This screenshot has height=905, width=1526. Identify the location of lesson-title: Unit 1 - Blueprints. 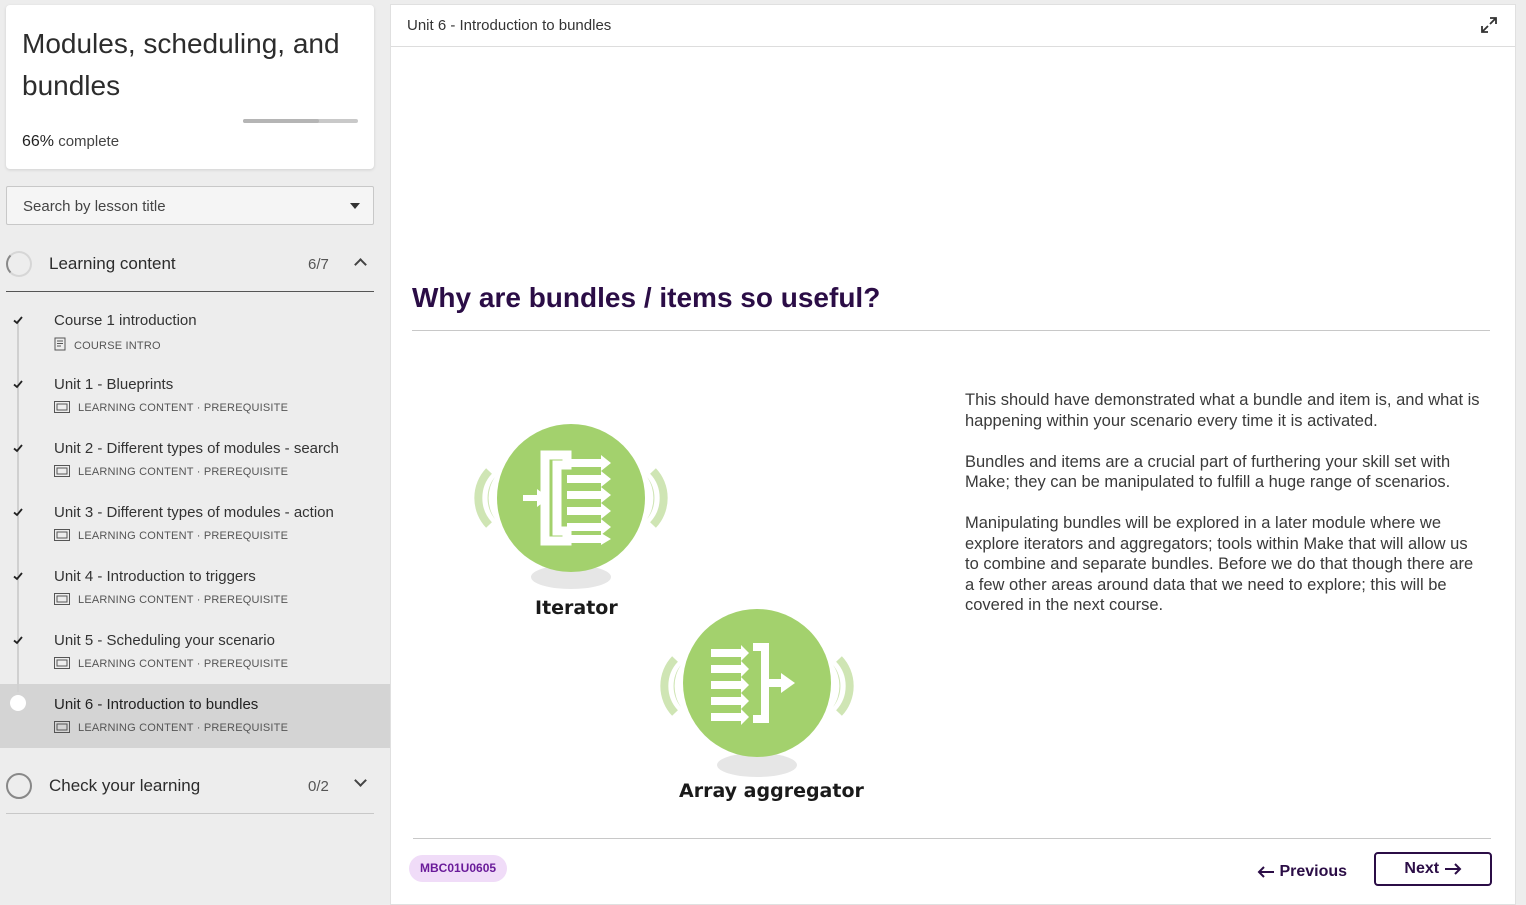
(114, 384).